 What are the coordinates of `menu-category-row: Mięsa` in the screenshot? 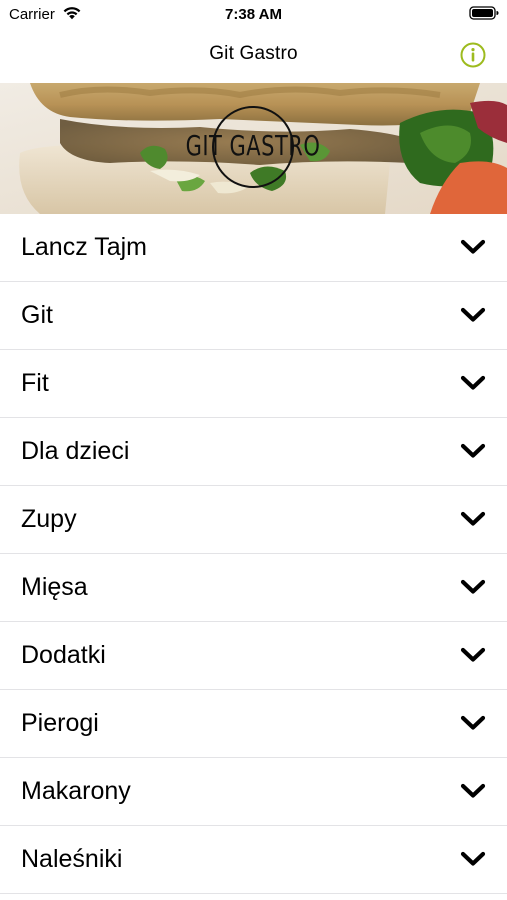 It's located at (253, 588).